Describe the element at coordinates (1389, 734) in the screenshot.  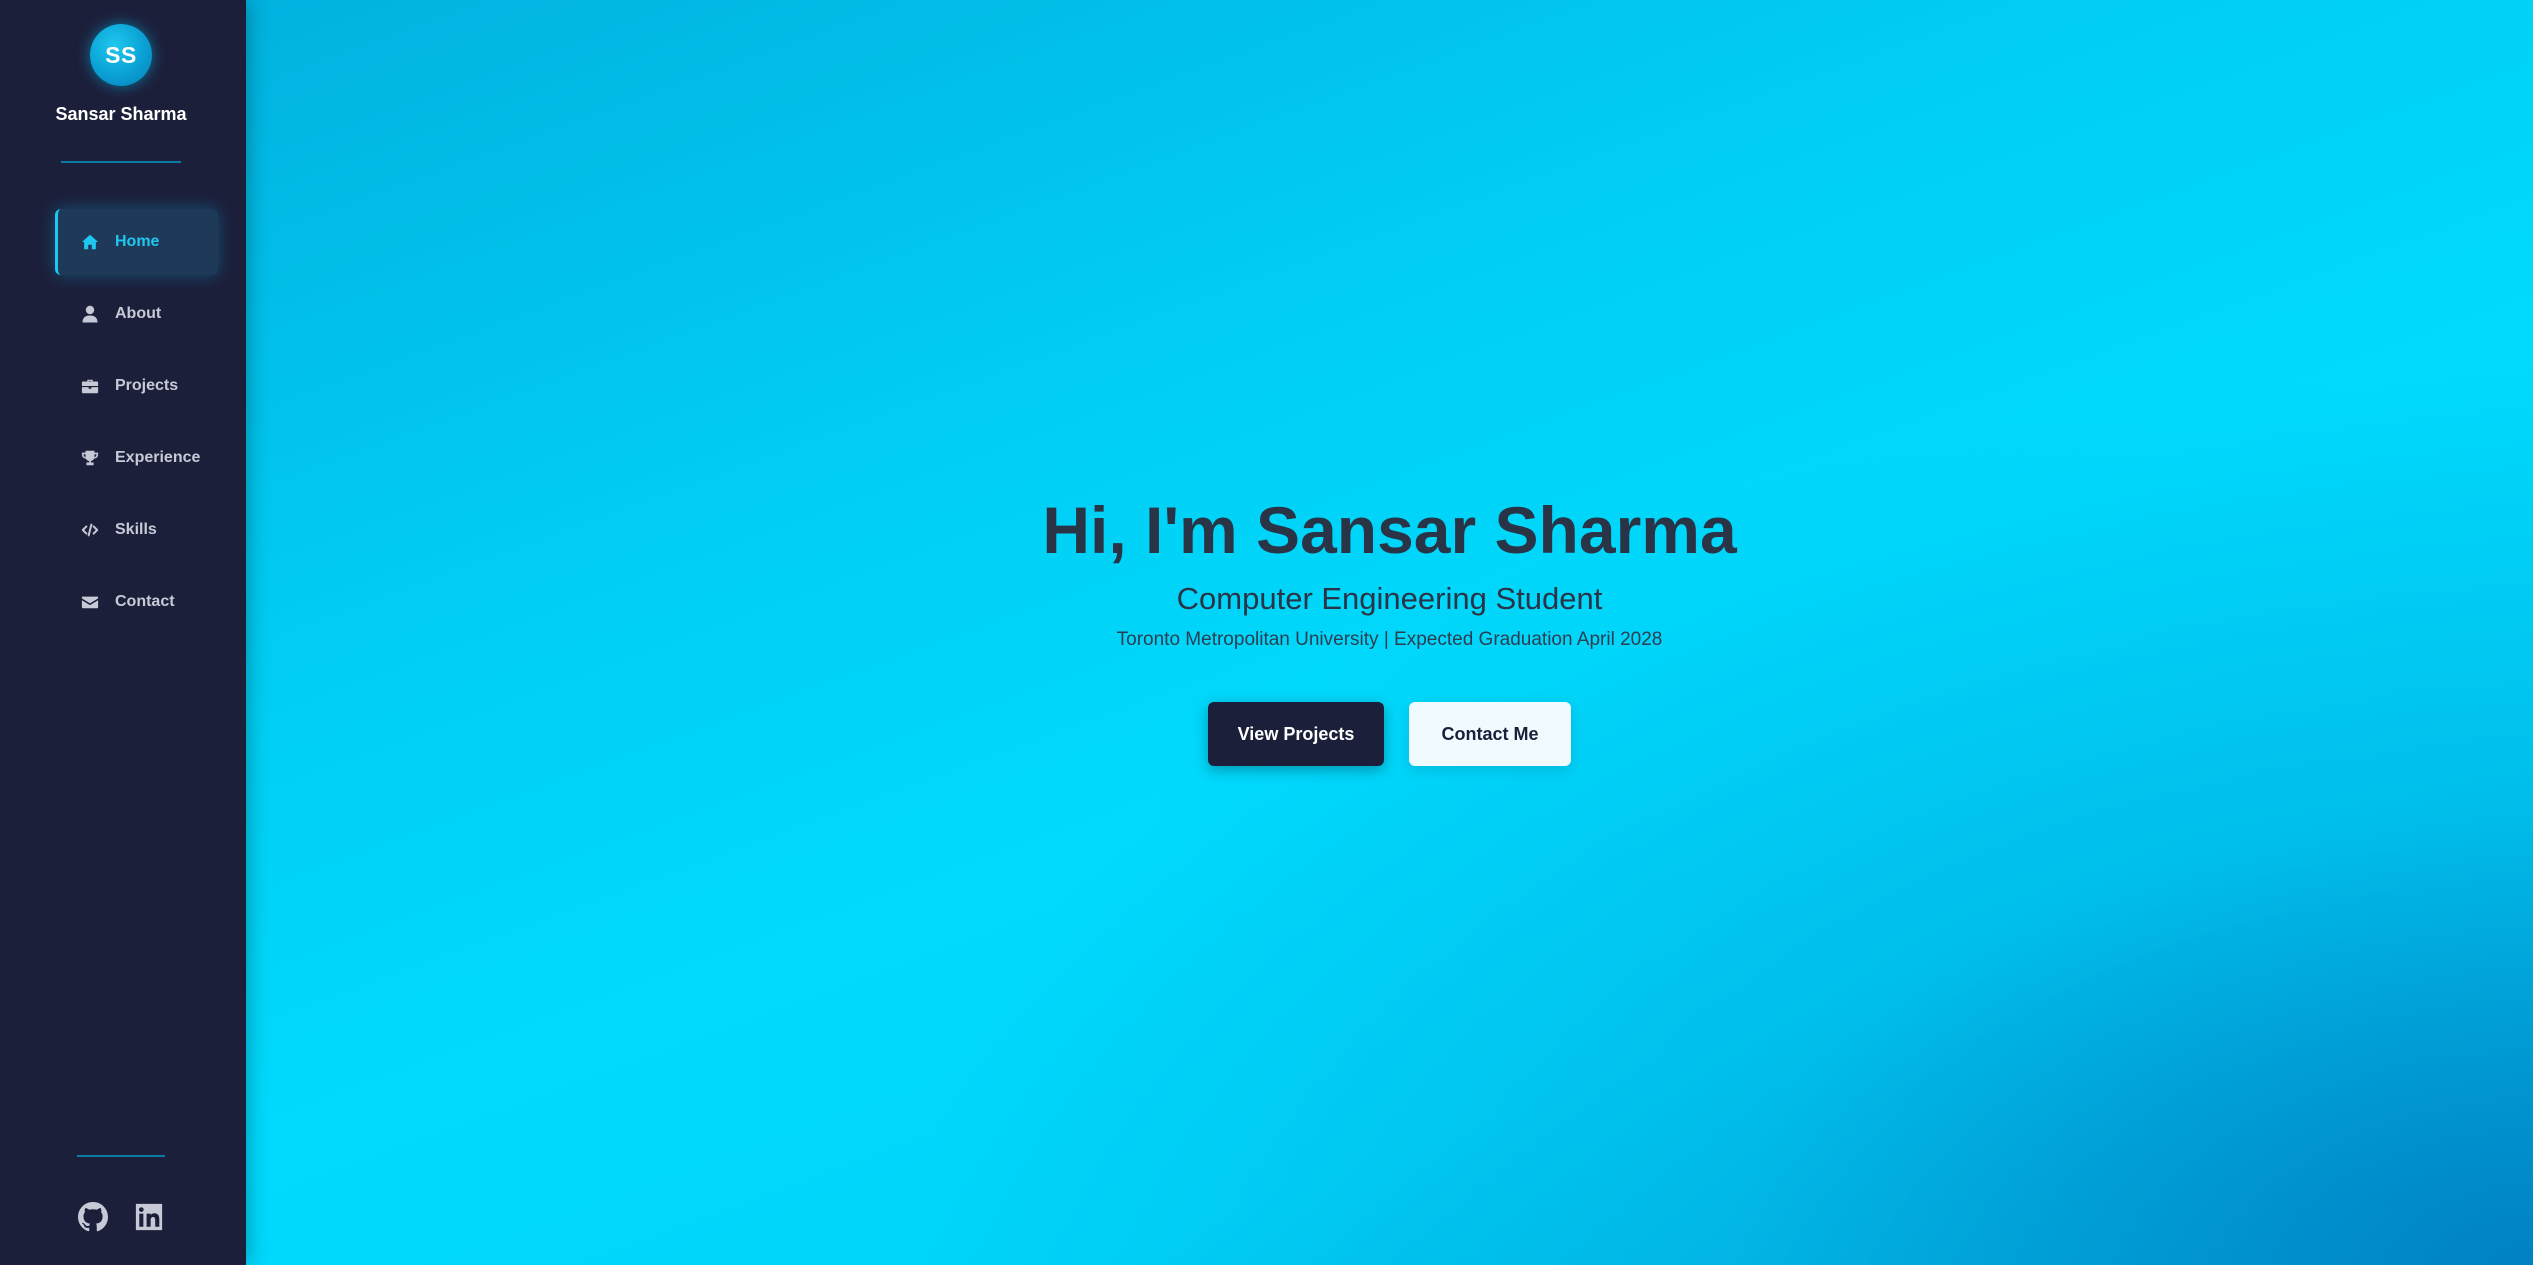
I see `hero-buttons: View Projects Contact Me` at that location.